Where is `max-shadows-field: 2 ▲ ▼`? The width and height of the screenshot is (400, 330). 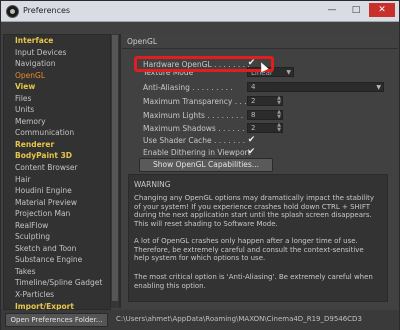
max-shadows-field: 2 ▲ ▼ is located at coordinates (265, 128).